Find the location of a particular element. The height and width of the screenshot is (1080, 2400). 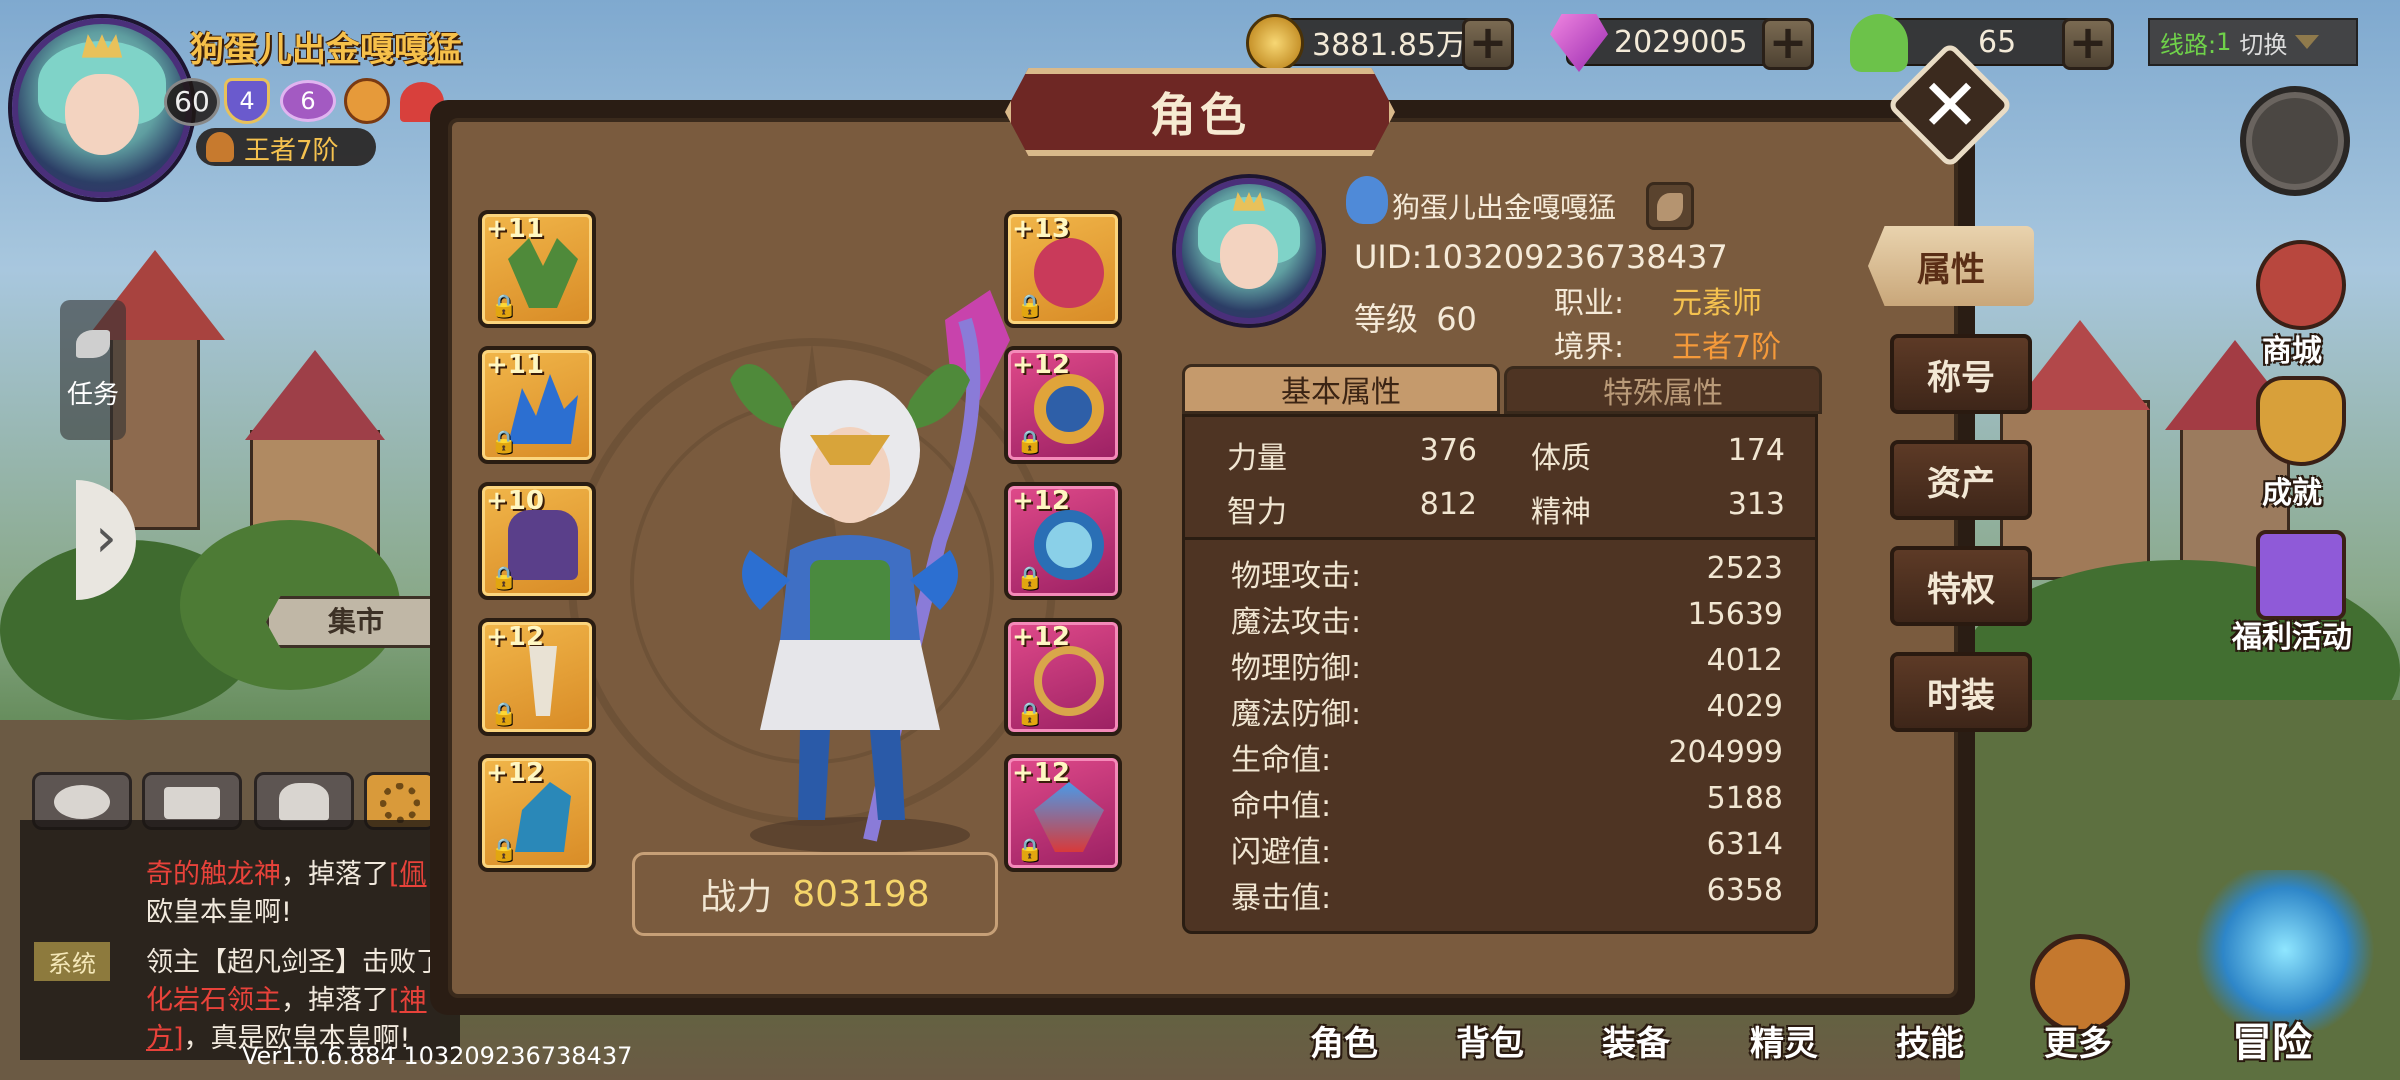

add-gold-button: + is located at coordinates (1488, 44).